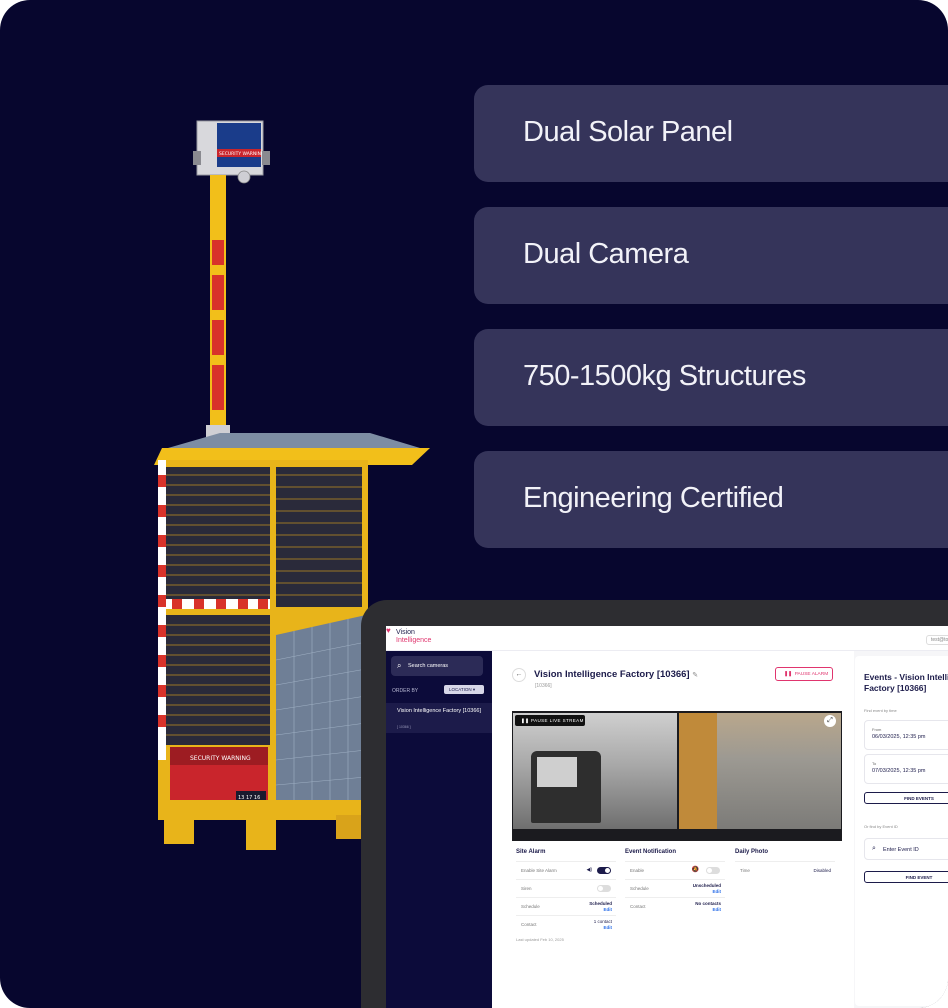 This screenshot has width=948, height=1008. Describe the element at coordinates (675, 870) in the screenshot. I see `setting-row: Enable 🔕` at that location.